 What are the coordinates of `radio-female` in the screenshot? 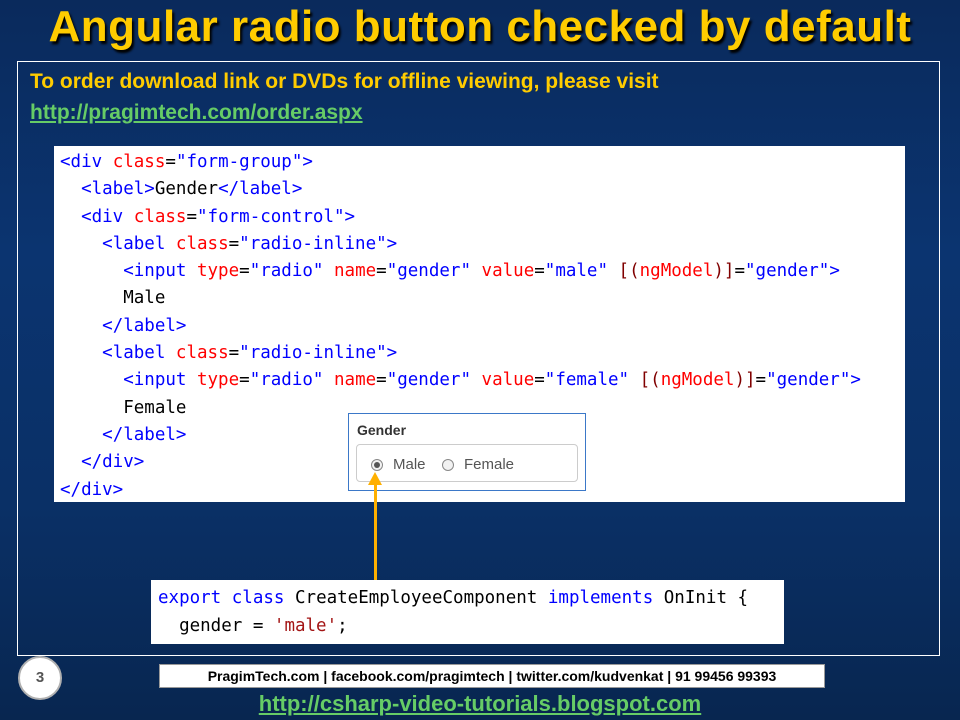 It's located at (448, 465).